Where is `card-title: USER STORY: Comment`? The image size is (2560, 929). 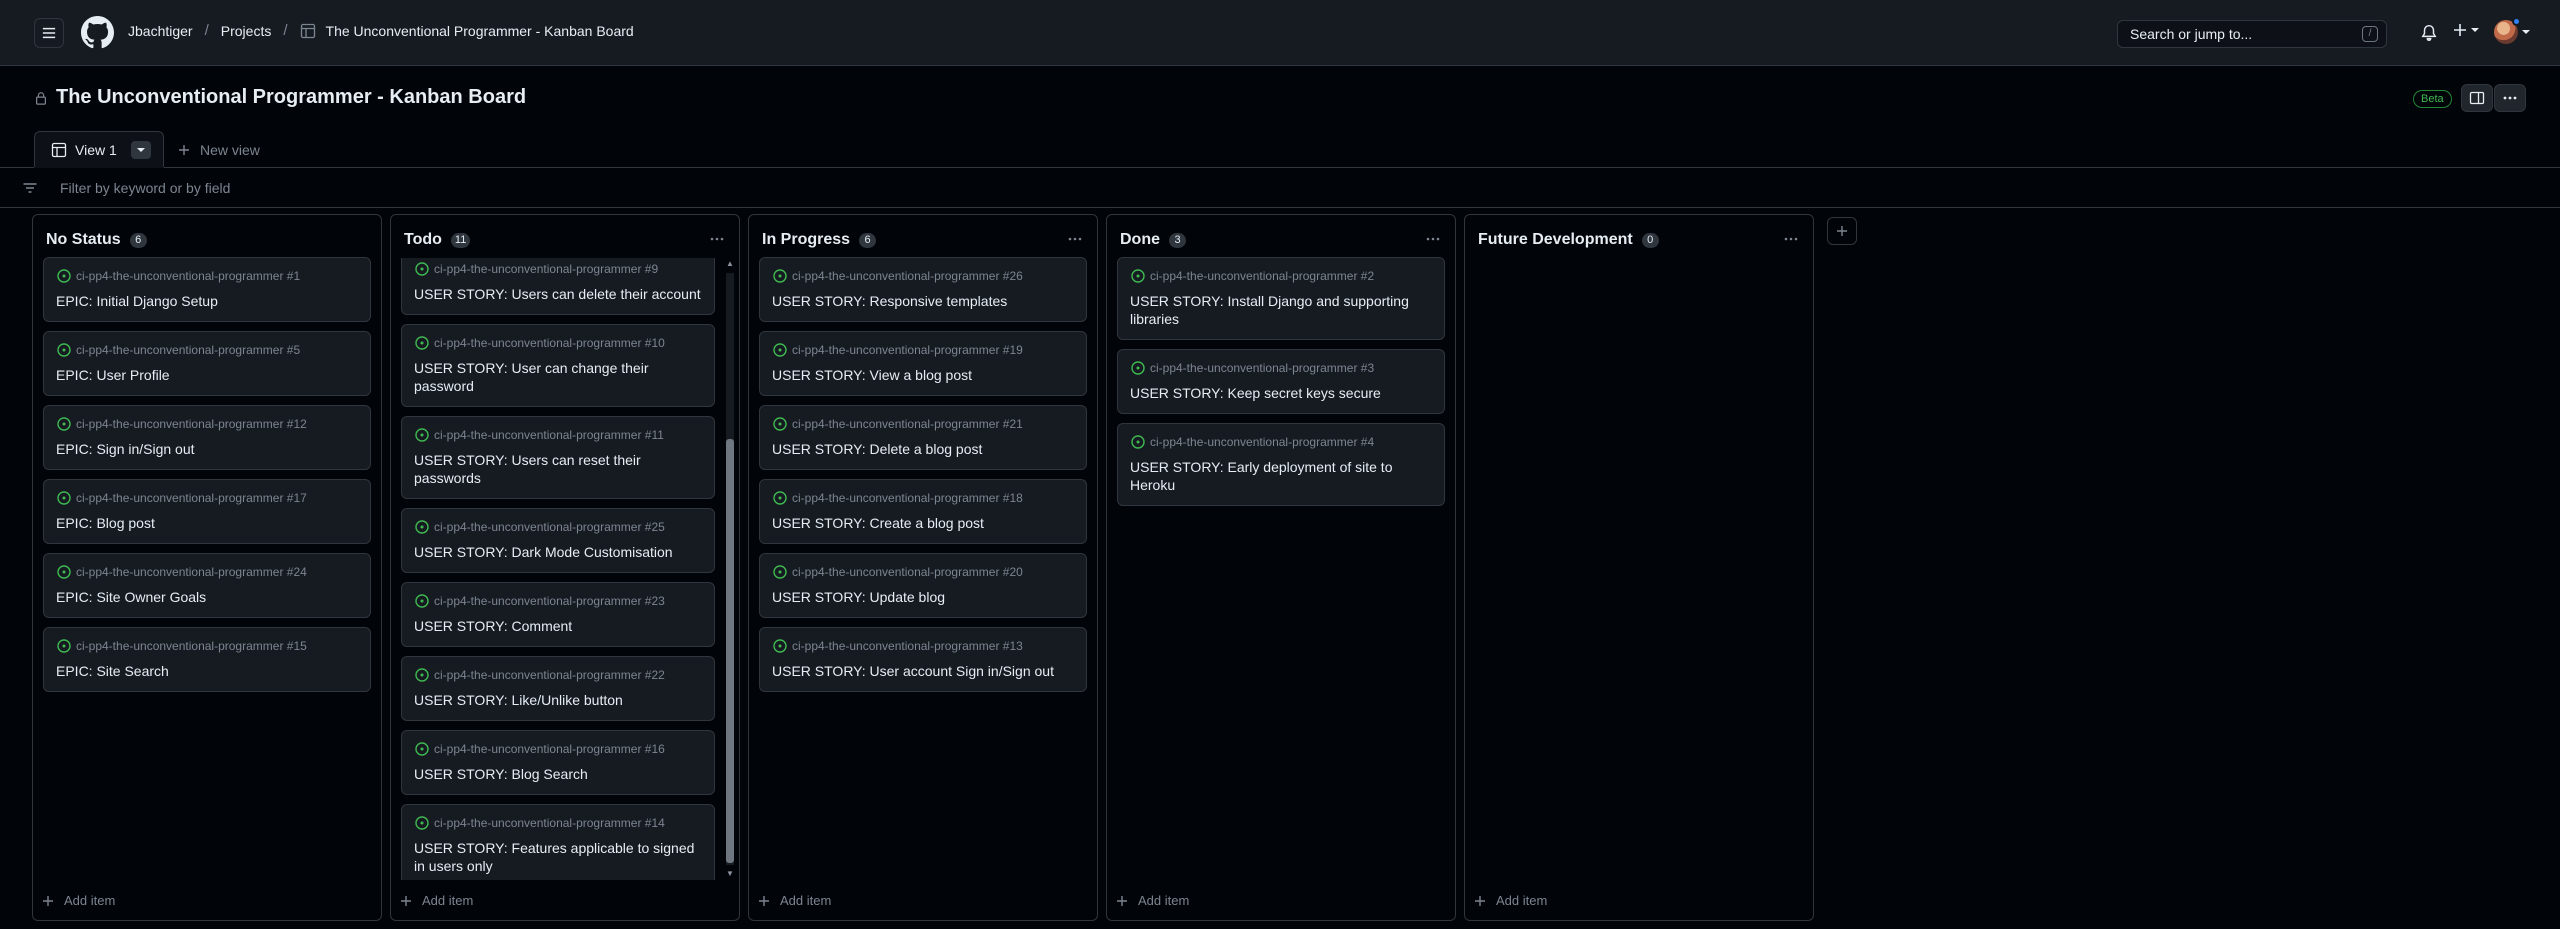
card-title: USER STORY: Comment is located at coordinates (558, 626).